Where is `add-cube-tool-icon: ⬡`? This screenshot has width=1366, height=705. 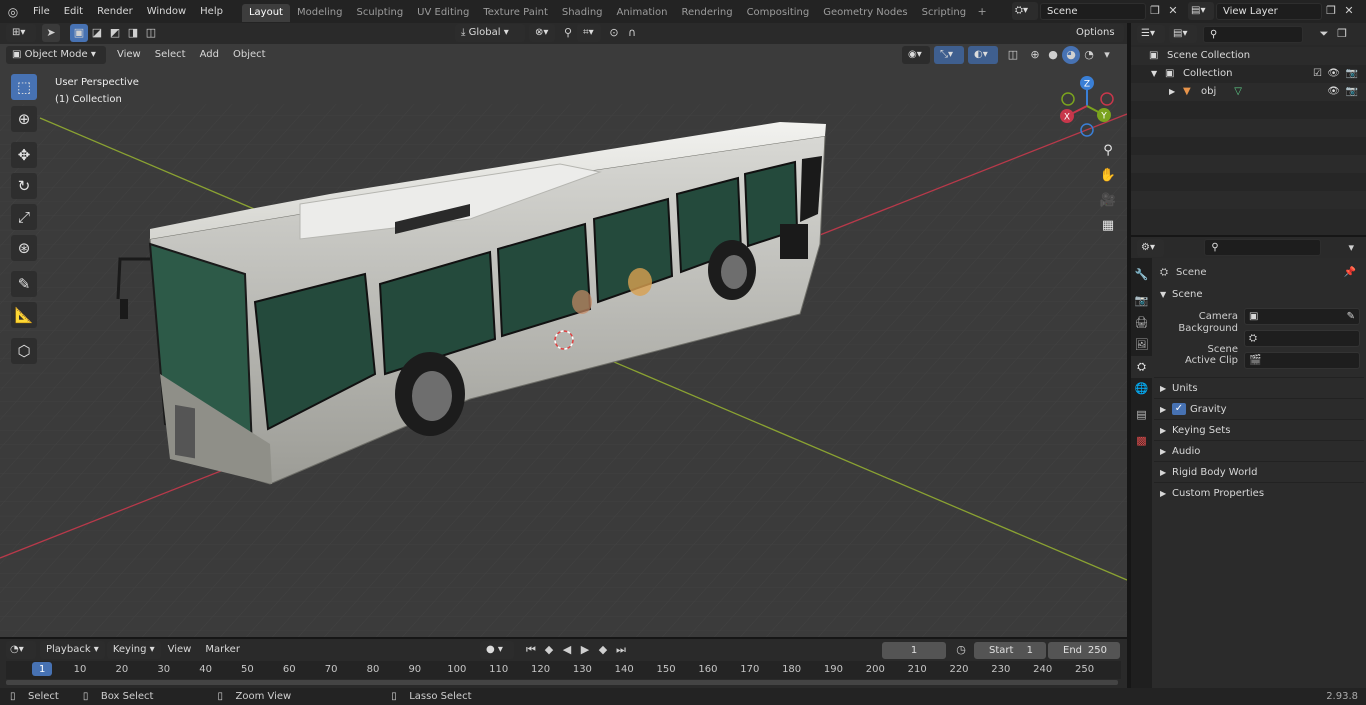 add-cube-tool-icon: ⬡ is located at coordinates (24, 351).